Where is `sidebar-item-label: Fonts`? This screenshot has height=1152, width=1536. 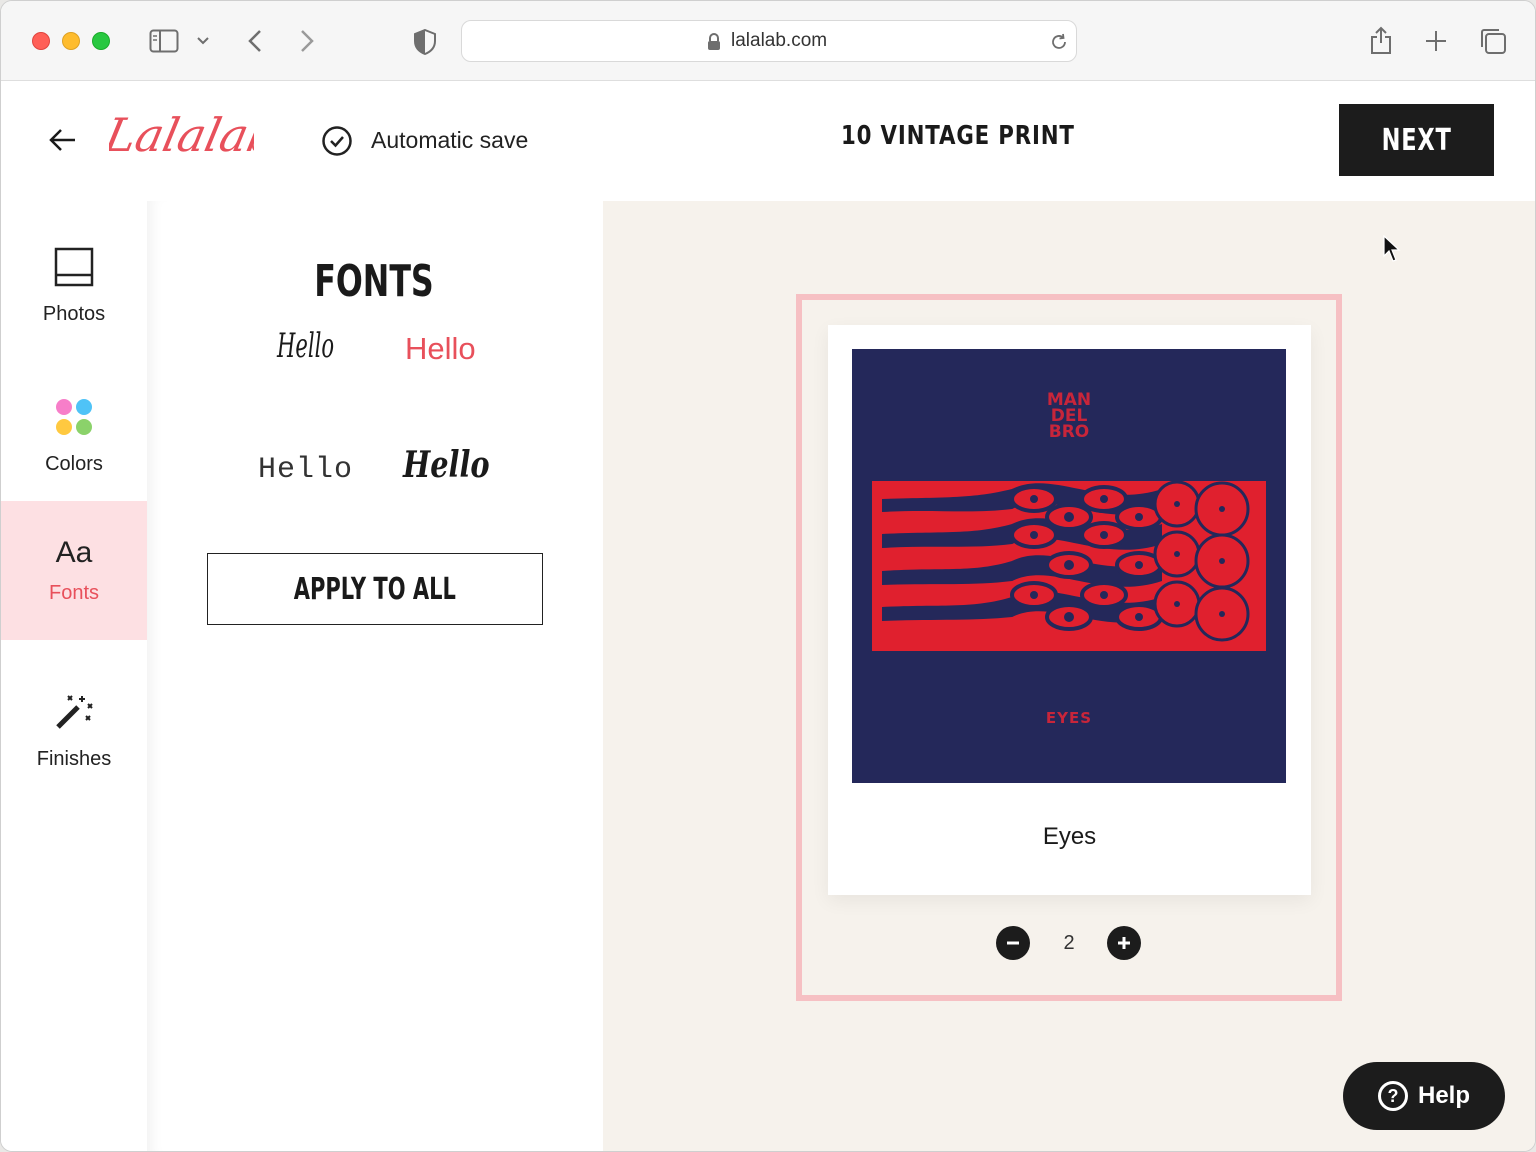
sidebar-item-label: Fonts is located at coordinates (74, 593).